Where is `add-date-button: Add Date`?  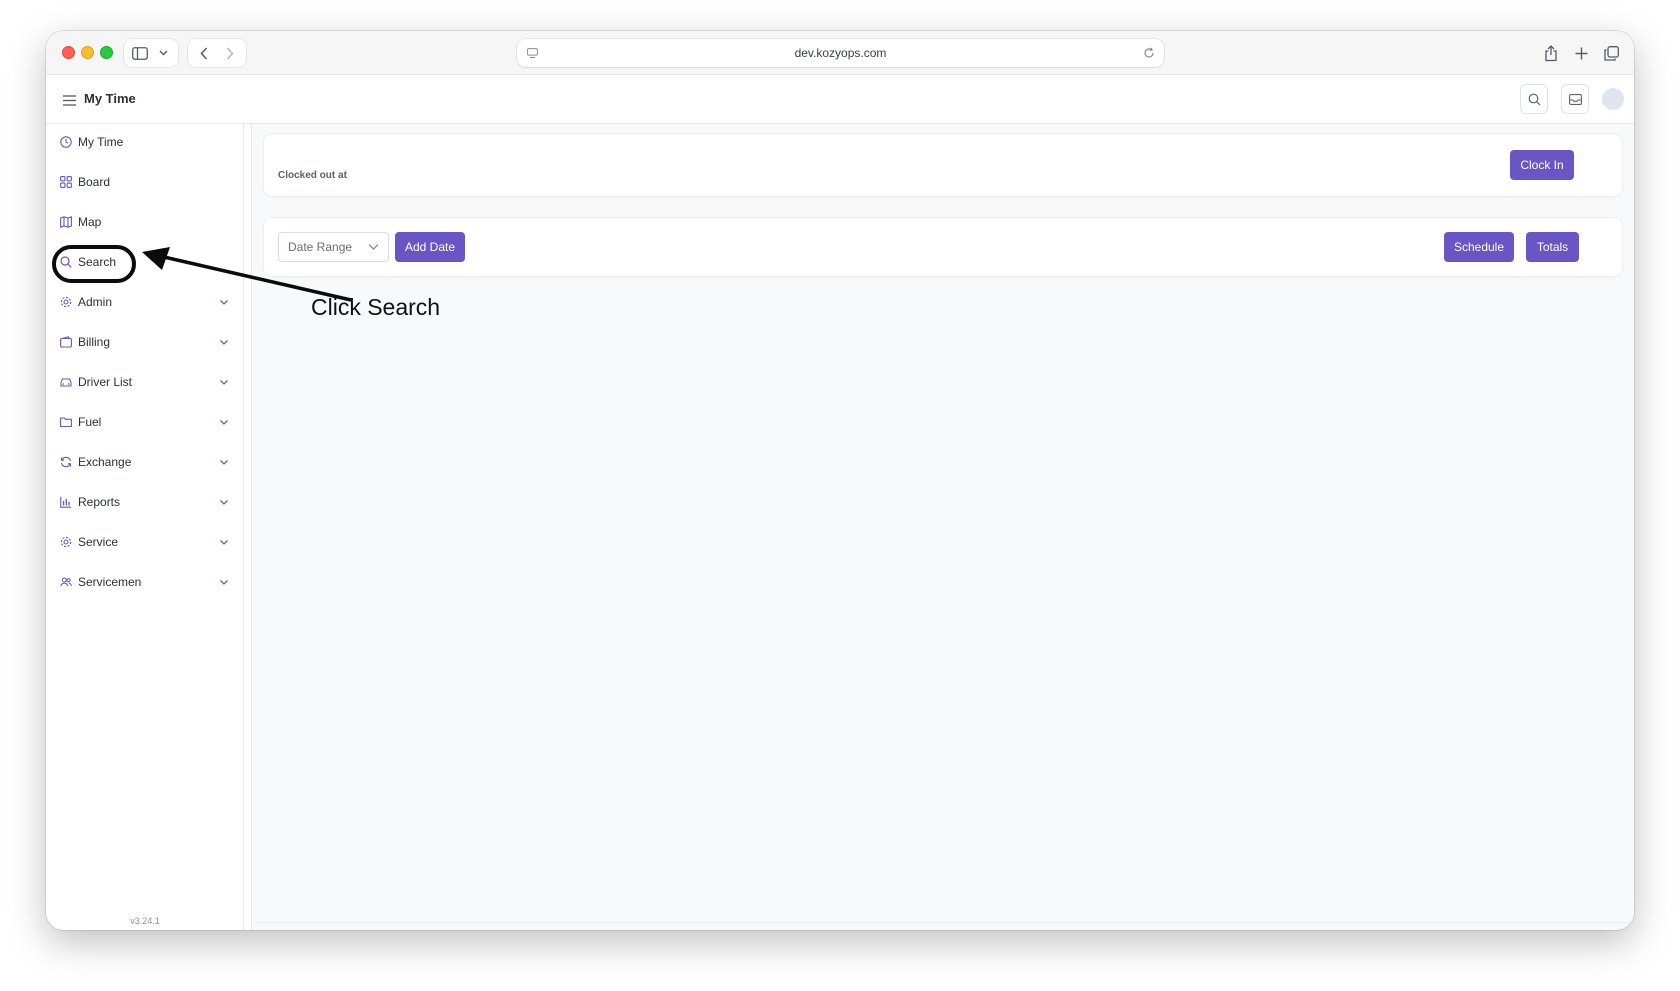
add-date-button: Add Date is located at coordinates (430, 247).